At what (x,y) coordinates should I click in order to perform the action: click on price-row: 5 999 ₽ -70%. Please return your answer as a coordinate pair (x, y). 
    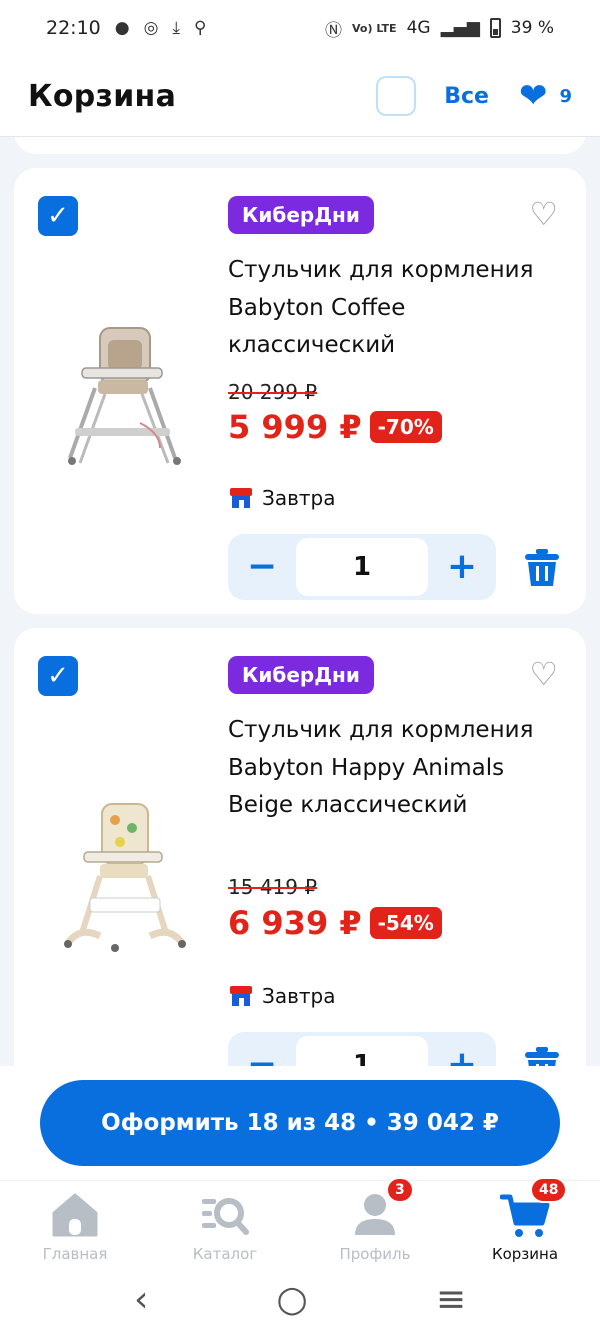
    Looking at the image, I should click on (335, 427).